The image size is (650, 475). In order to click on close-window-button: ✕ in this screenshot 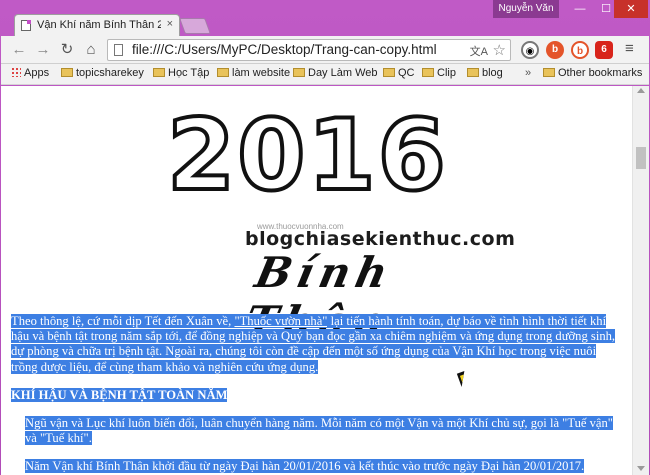, I will do `click(631, 9)`.